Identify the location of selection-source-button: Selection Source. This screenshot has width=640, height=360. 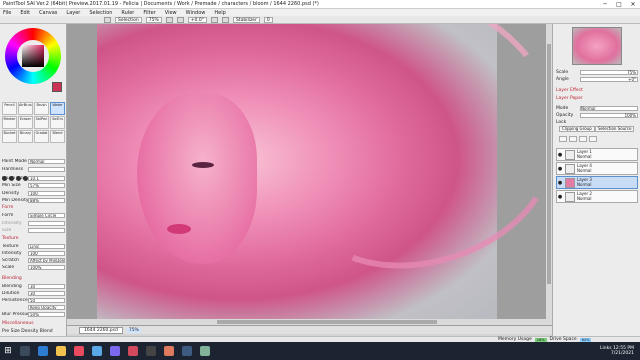
(615, 129).